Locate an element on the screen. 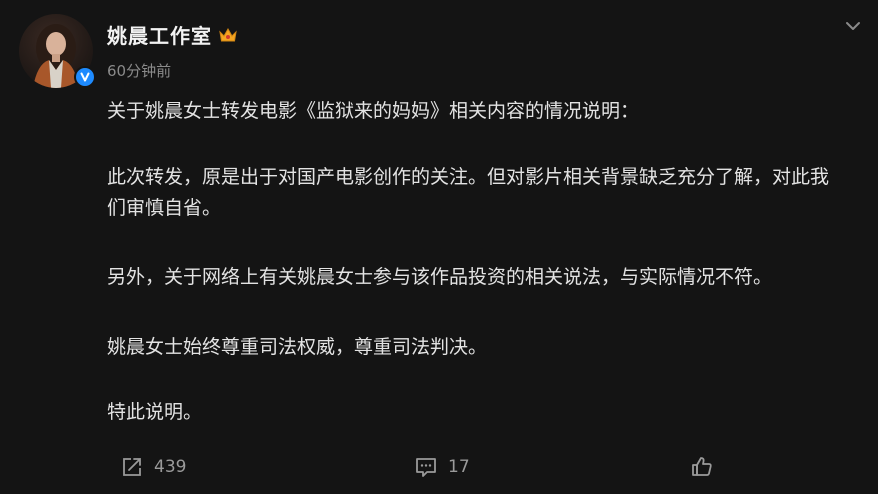 Image resolution: width=878 pixels, height=494 pixels. share-count: 439 is located at coordinates (170, 467).